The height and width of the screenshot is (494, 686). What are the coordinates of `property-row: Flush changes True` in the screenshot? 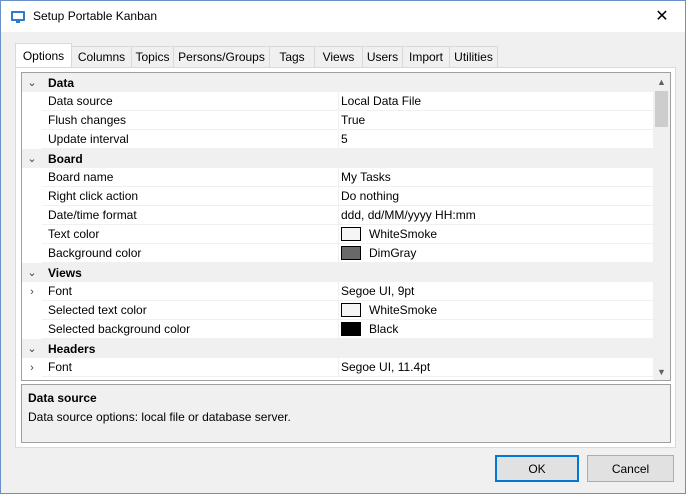 It's located at (337, 120).